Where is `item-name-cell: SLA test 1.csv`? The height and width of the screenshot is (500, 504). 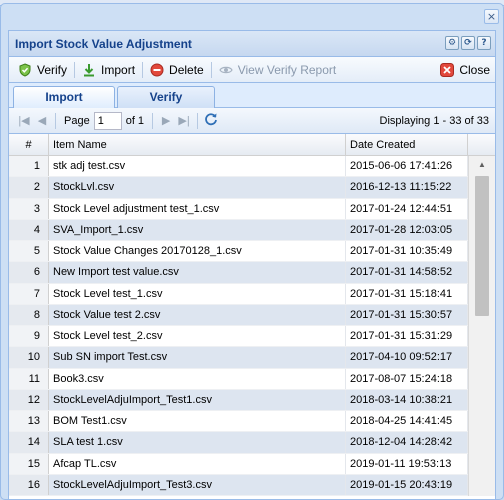
item-name-cell: SLA test 1.csv is located at coordinates (197, 442).